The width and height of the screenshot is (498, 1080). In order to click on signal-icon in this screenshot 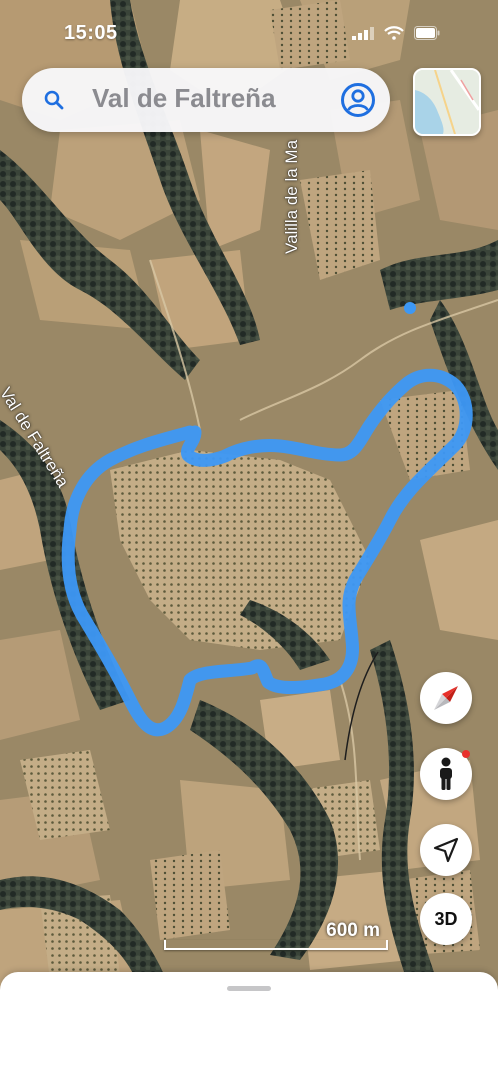, I will do `click(363, 33)`.